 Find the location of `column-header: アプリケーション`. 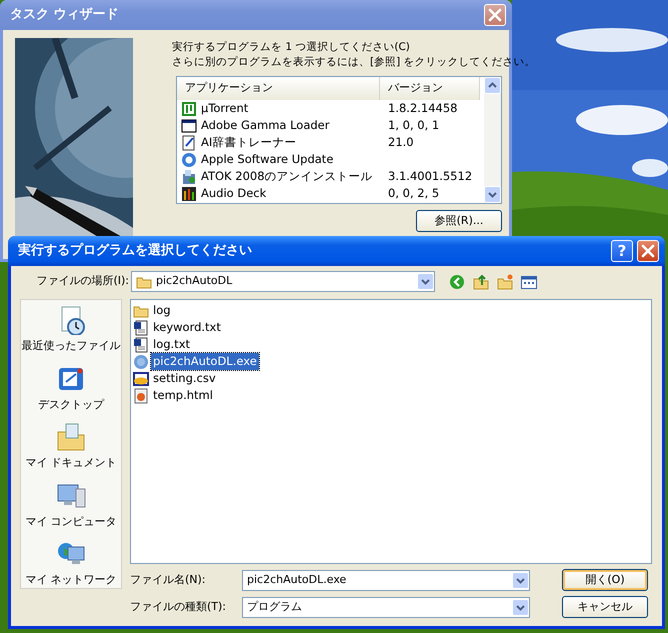

column-header: アプリケーション is located at coordinates (278, 88).